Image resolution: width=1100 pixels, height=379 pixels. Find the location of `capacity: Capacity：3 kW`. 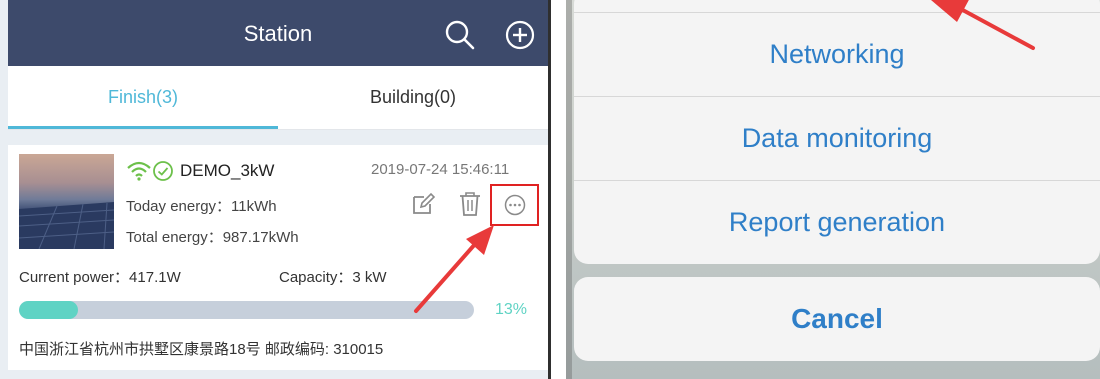

capacity: Capacity：3 kW is located at coordinates (333, 277).